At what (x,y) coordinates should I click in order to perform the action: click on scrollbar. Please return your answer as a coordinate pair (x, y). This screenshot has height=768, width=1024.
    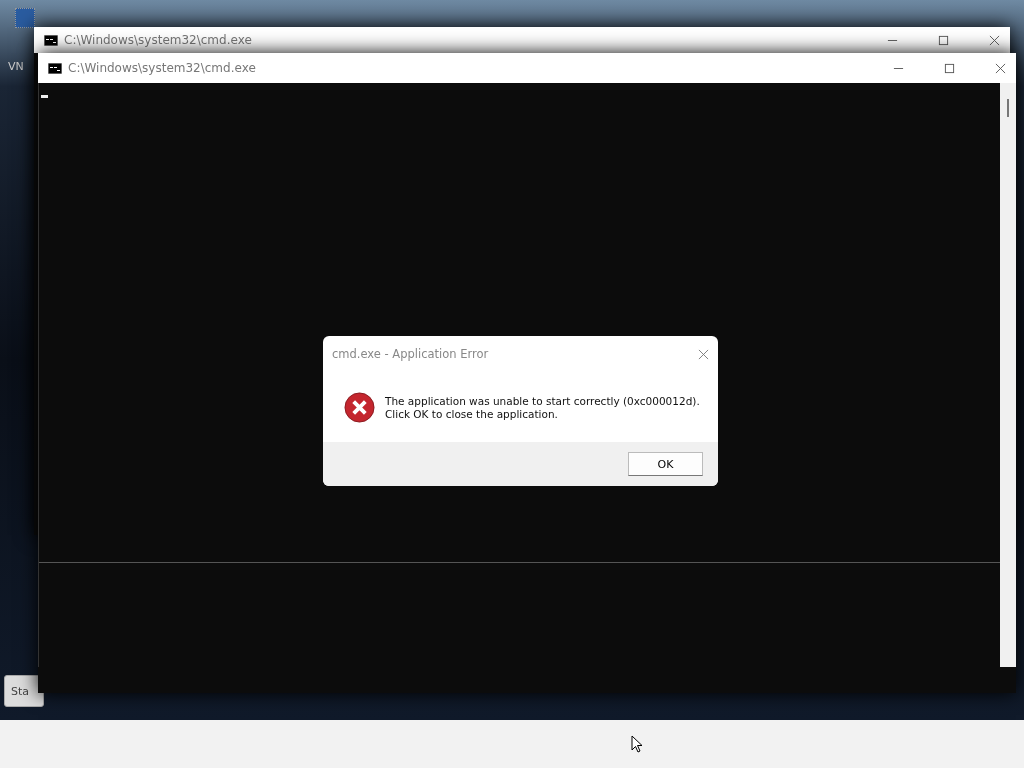
    Looking at the image, I should click on (1008, 375).